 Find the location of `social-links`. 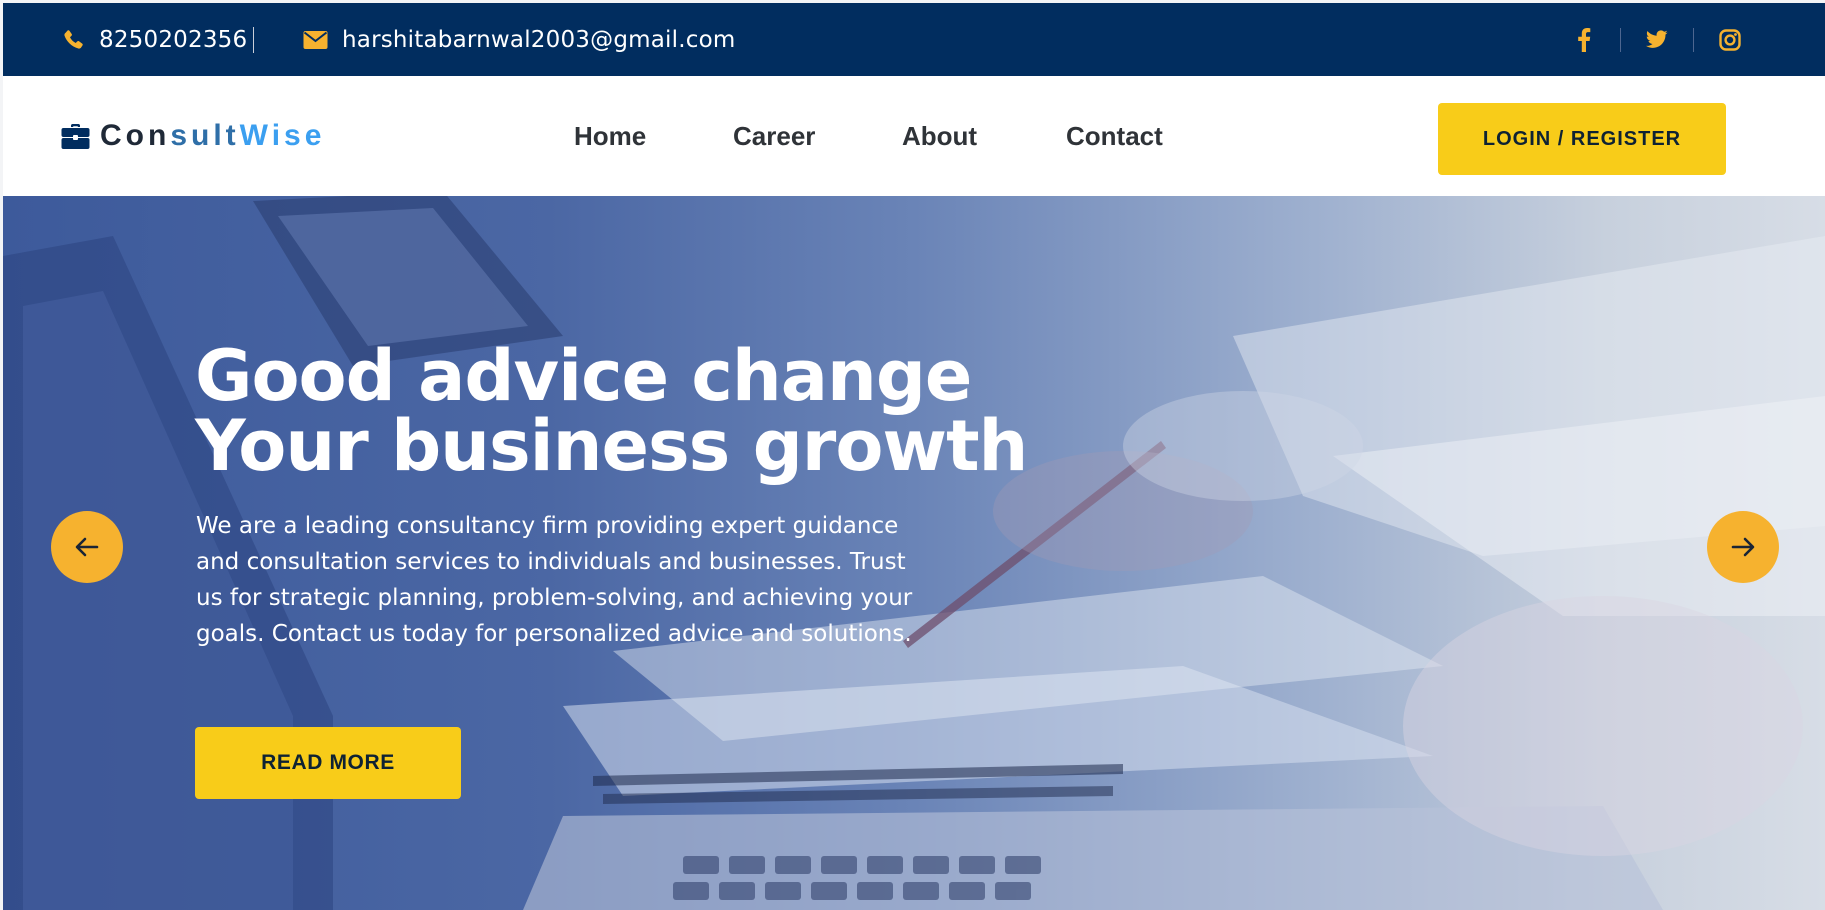

social-links is located at coordinates (1657, 39).